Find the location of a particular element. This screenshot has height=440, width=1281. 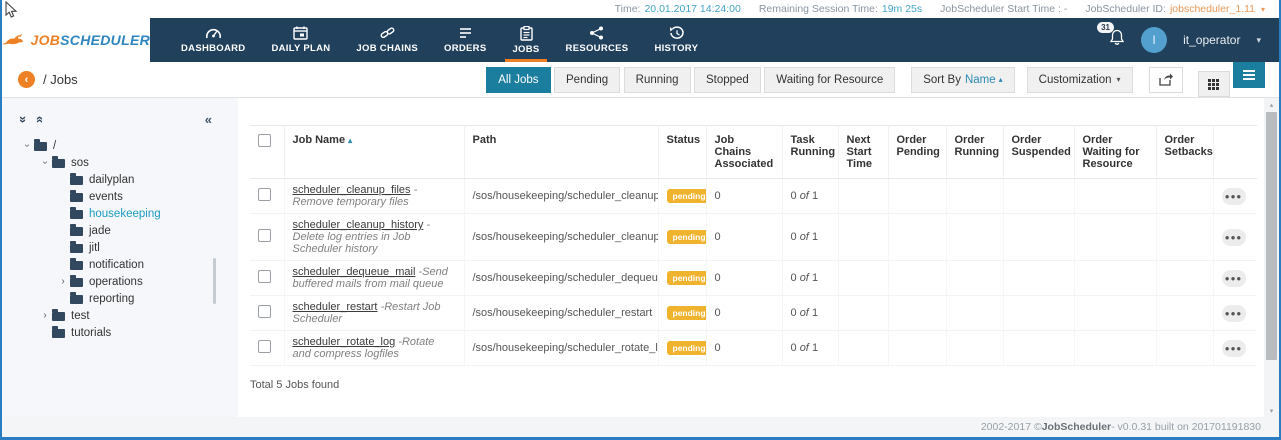

tree-item-operations: › operations is located at coordinates (124, 281).